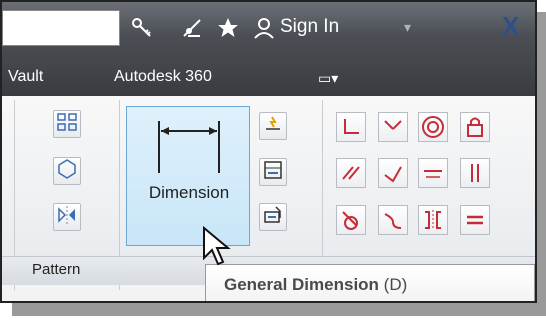 The width and height of the screenshot is (546, 325). What do you see at coordinates (309, 27) in the screenshot?
I see `sign-in-link: Sign In` at bounding box center [309, 27].